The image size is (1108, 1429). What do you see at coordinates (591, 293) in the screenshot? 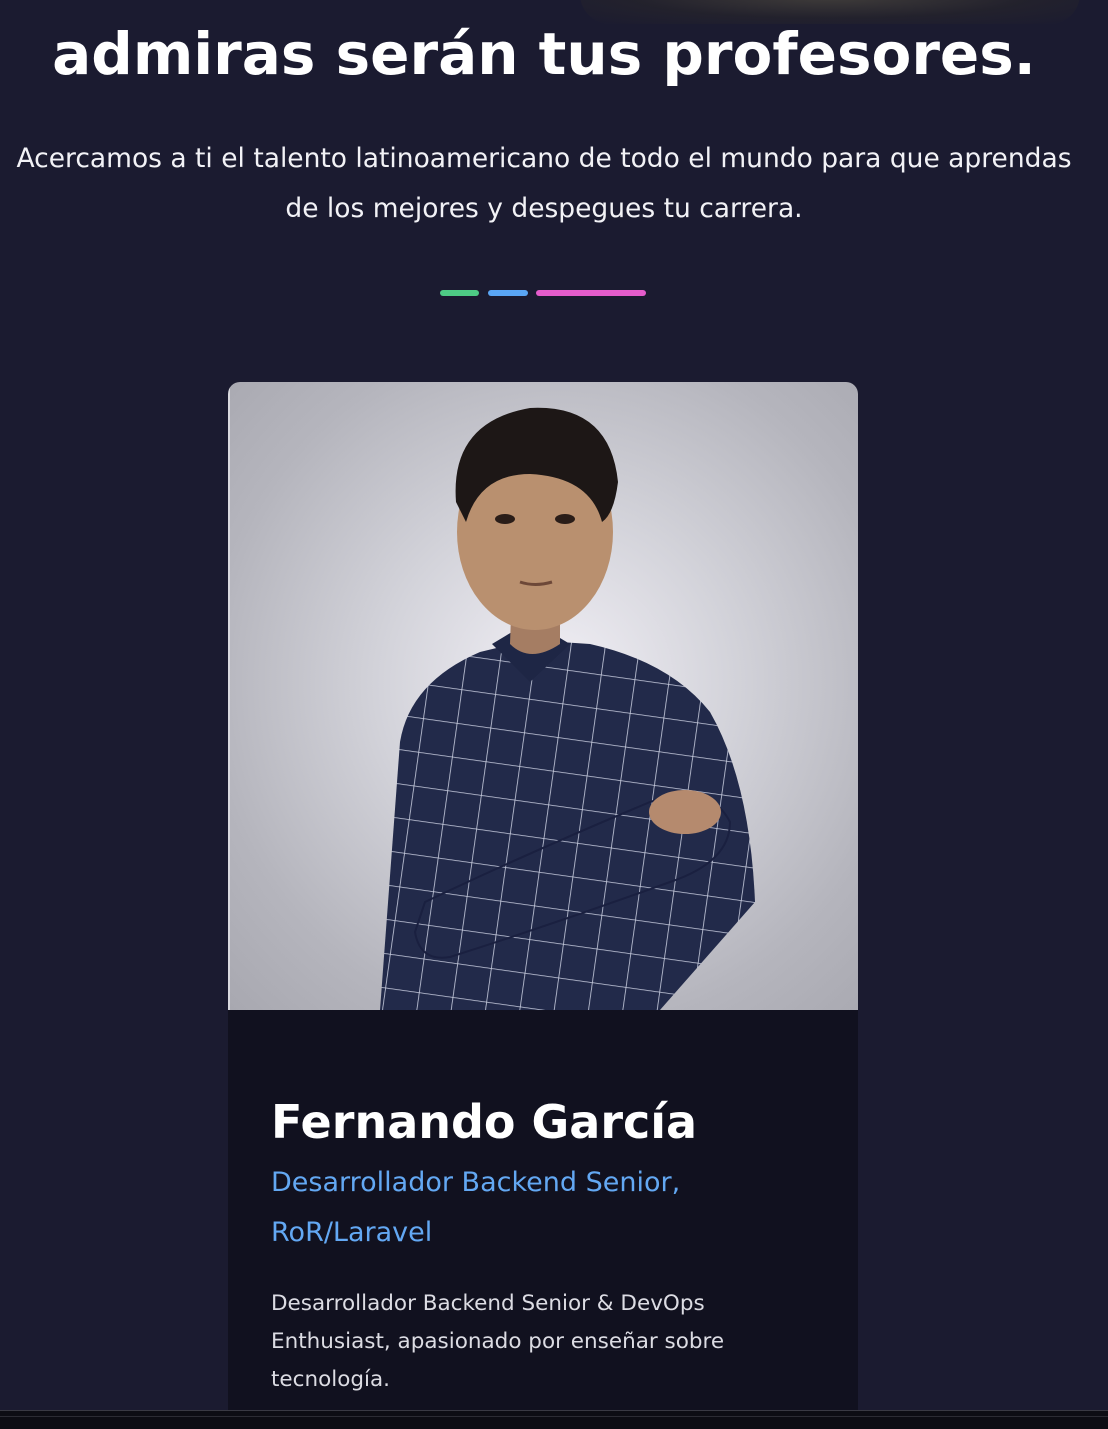
I see `divider-pink` at bounding box center [591, 293].